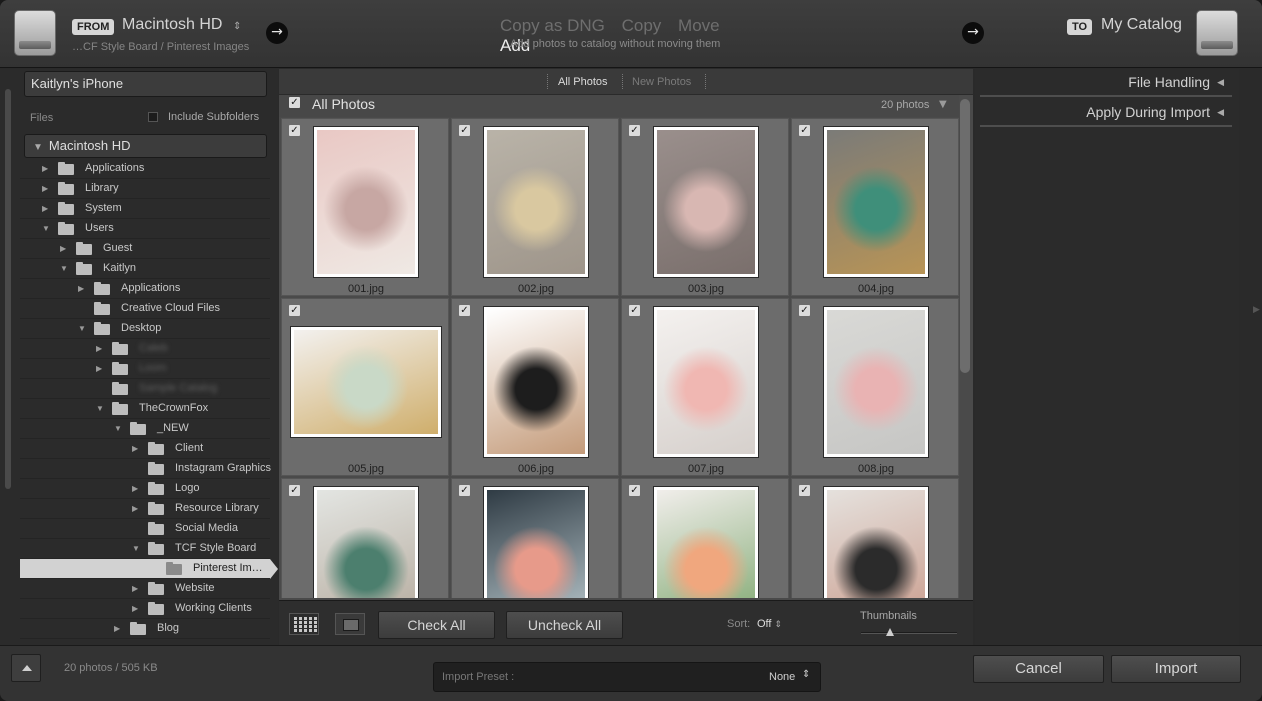 This screenshot has height=701, width=1262. I want to click on photo-cell: ✓ 006.jpg, so click(535, 387).